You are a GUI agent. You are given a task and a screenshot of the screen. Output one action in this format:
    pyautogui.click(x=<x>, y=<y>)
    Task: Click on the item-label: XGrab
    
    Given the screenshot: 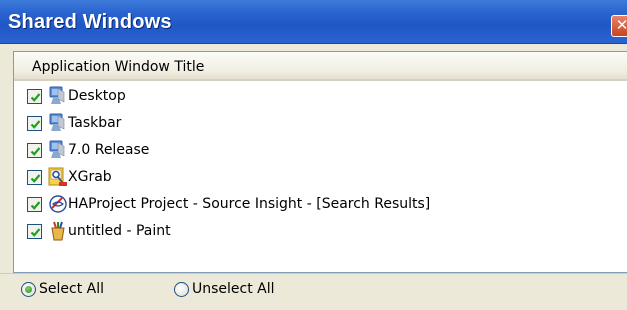 What is the action you would take?
    pyautogui.click(x=90, y=177)
    